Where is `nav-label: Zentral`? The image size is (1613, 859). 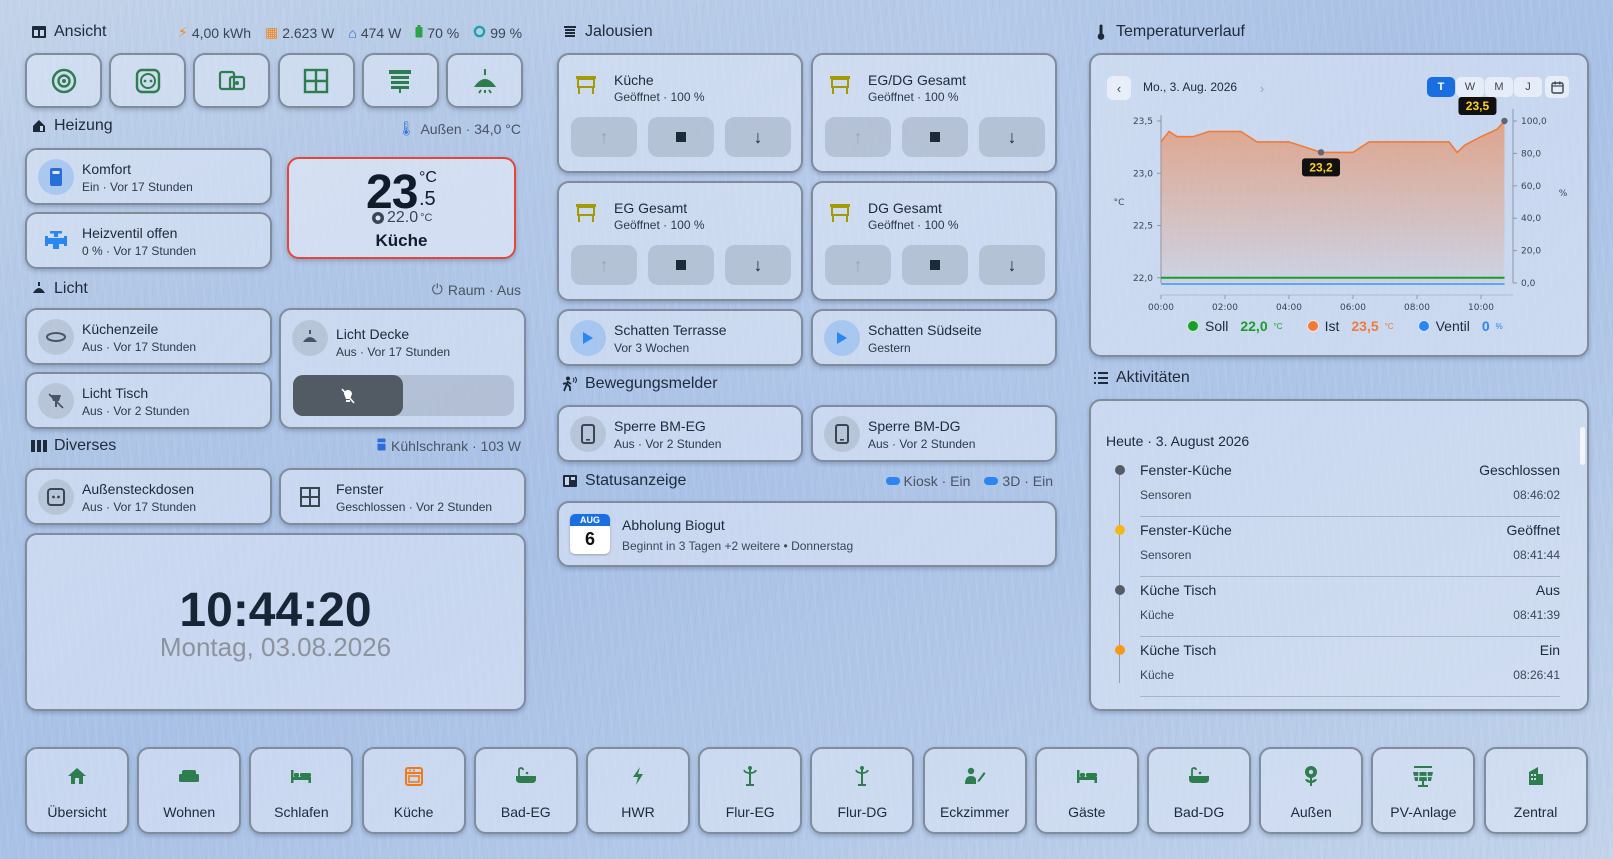
nav-label: Zentral is located at coordinates (1535, 812).